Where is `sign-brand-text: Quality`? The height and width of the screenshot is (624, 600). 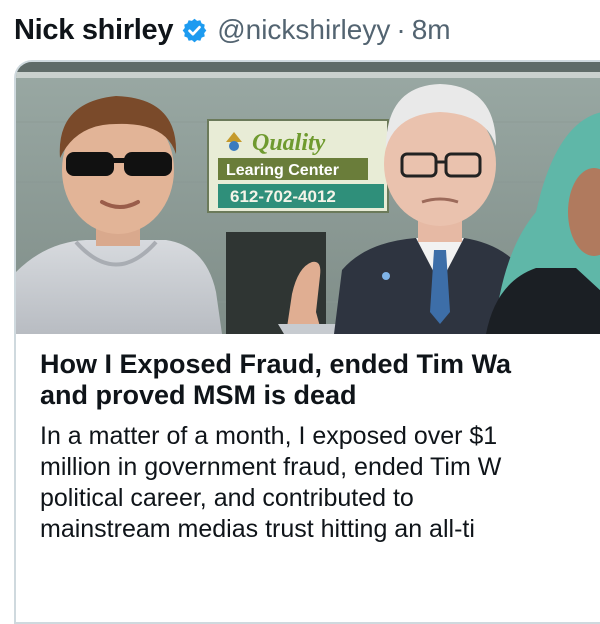 sign-brand-text: Quality is located at coordinates (289, 143).